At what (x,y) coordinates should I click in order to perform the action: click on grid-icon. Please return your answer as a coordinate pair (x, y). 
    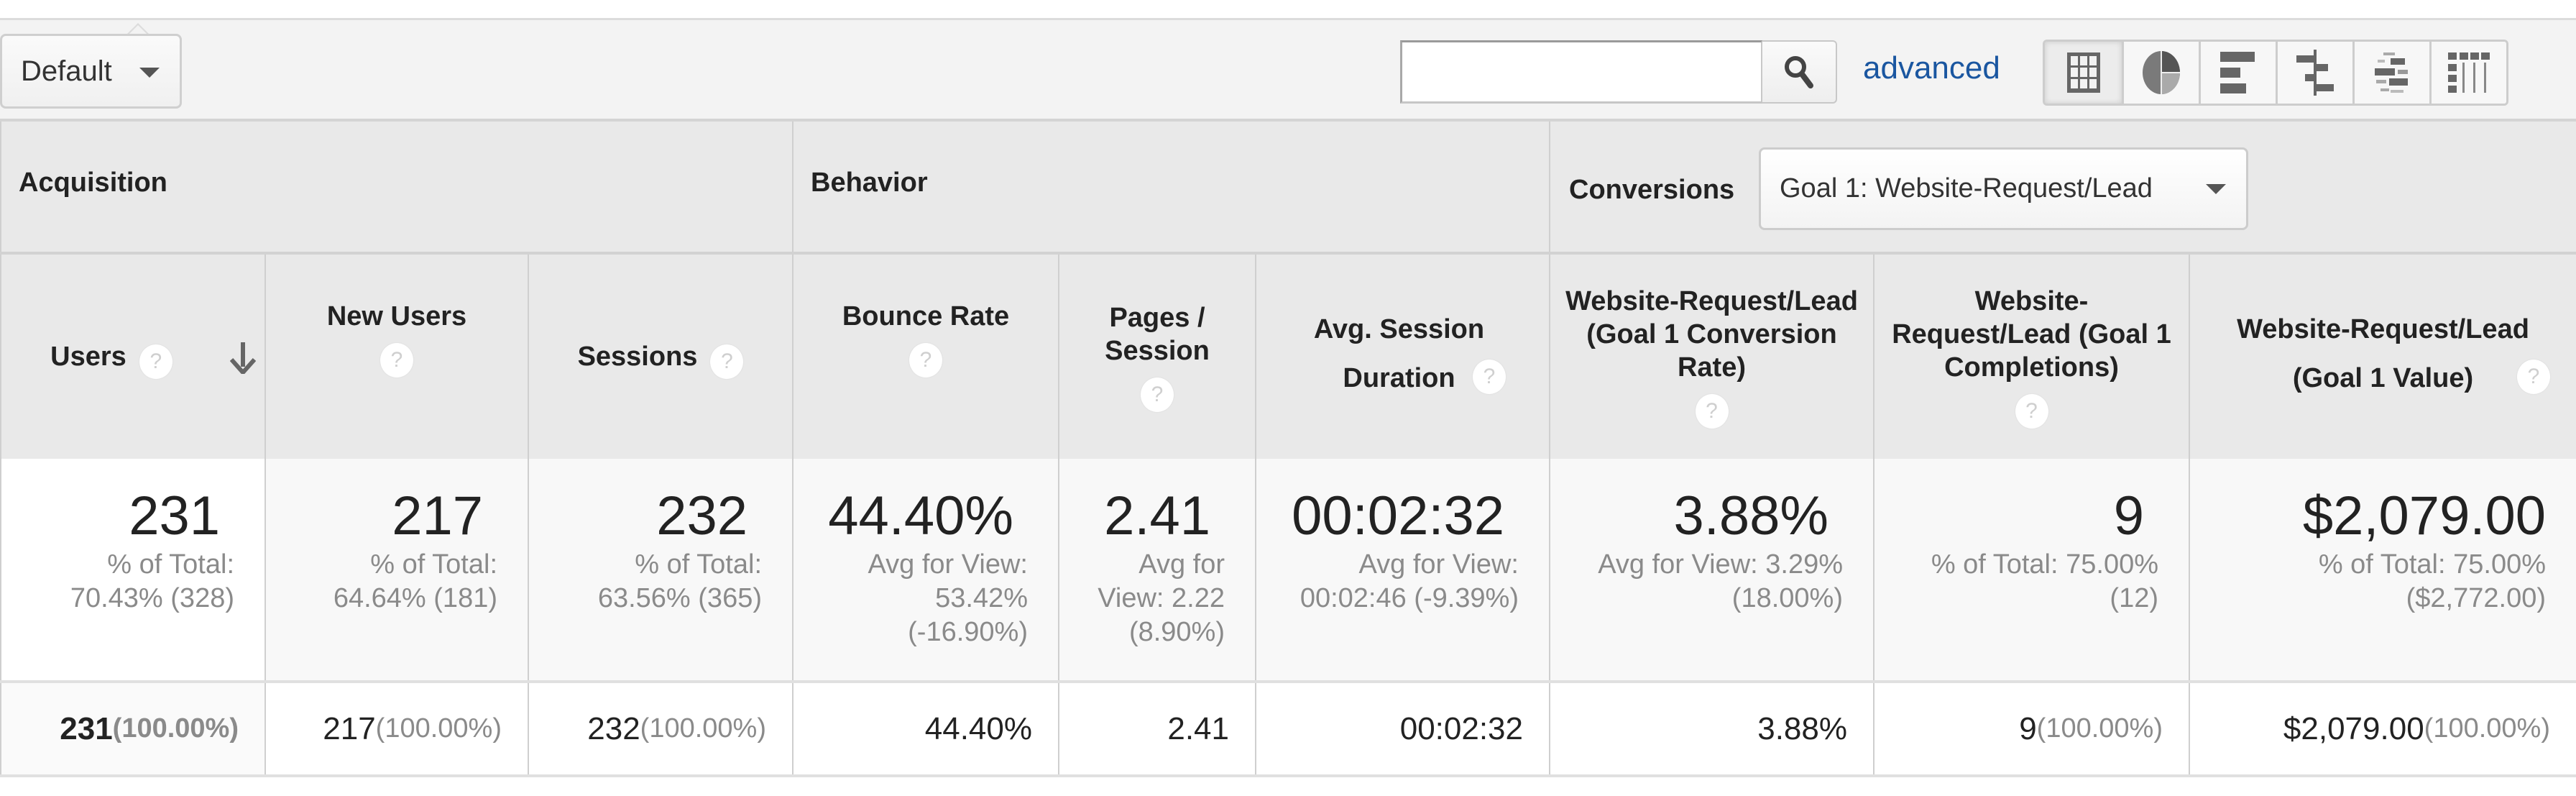
    Looking at the image, I should click on (2083, 72).